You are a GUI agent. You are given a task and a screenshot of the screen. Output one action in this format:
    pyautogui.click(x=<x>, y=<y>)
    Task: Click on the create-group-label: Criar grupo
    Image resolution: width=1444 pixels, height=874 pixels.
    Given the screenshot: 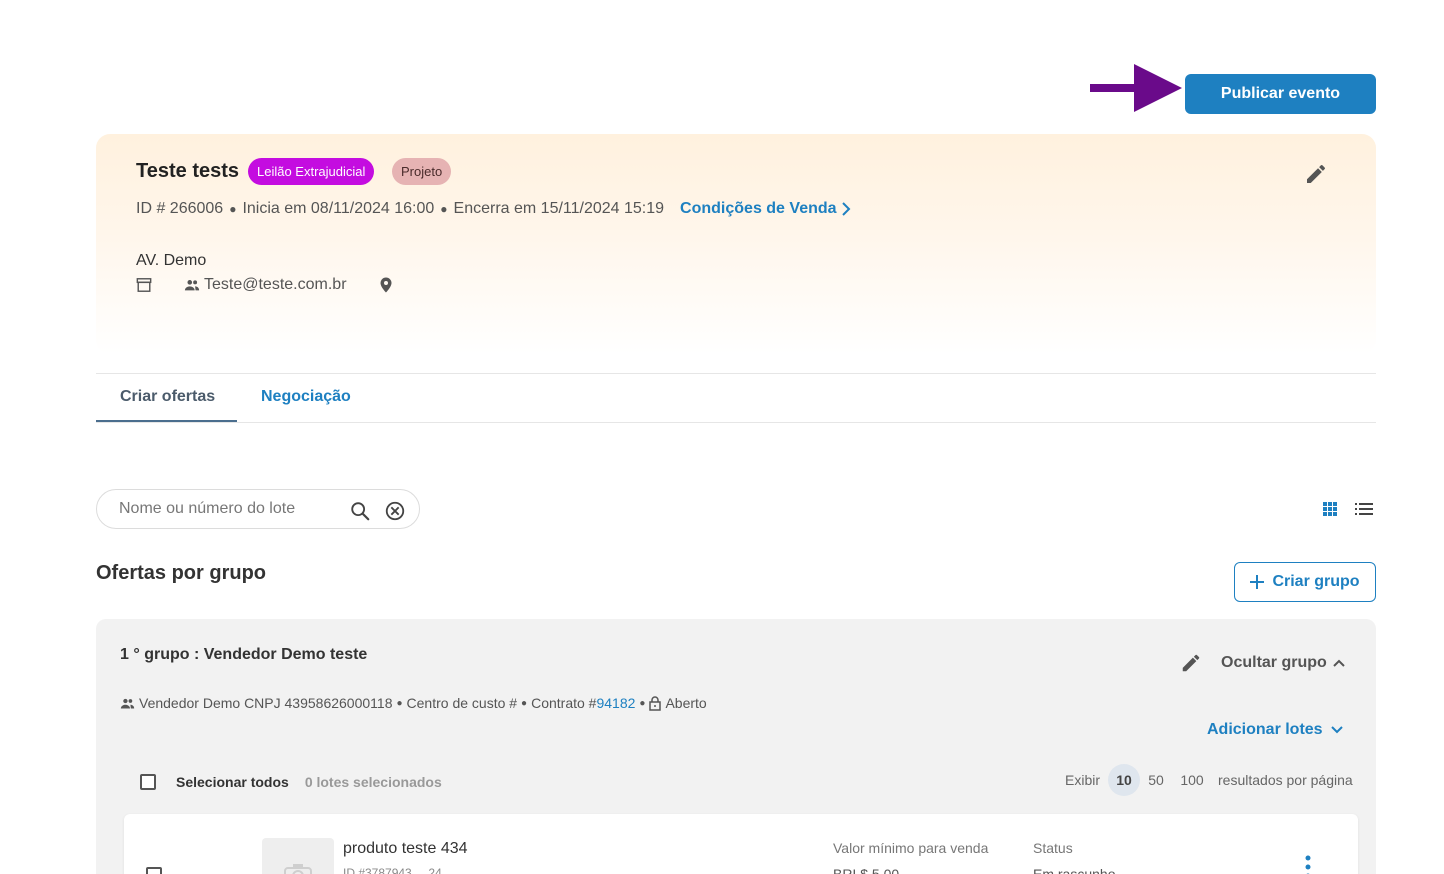 What is the action you would take?
    pyautogui.click(x=1316, y=581)
    